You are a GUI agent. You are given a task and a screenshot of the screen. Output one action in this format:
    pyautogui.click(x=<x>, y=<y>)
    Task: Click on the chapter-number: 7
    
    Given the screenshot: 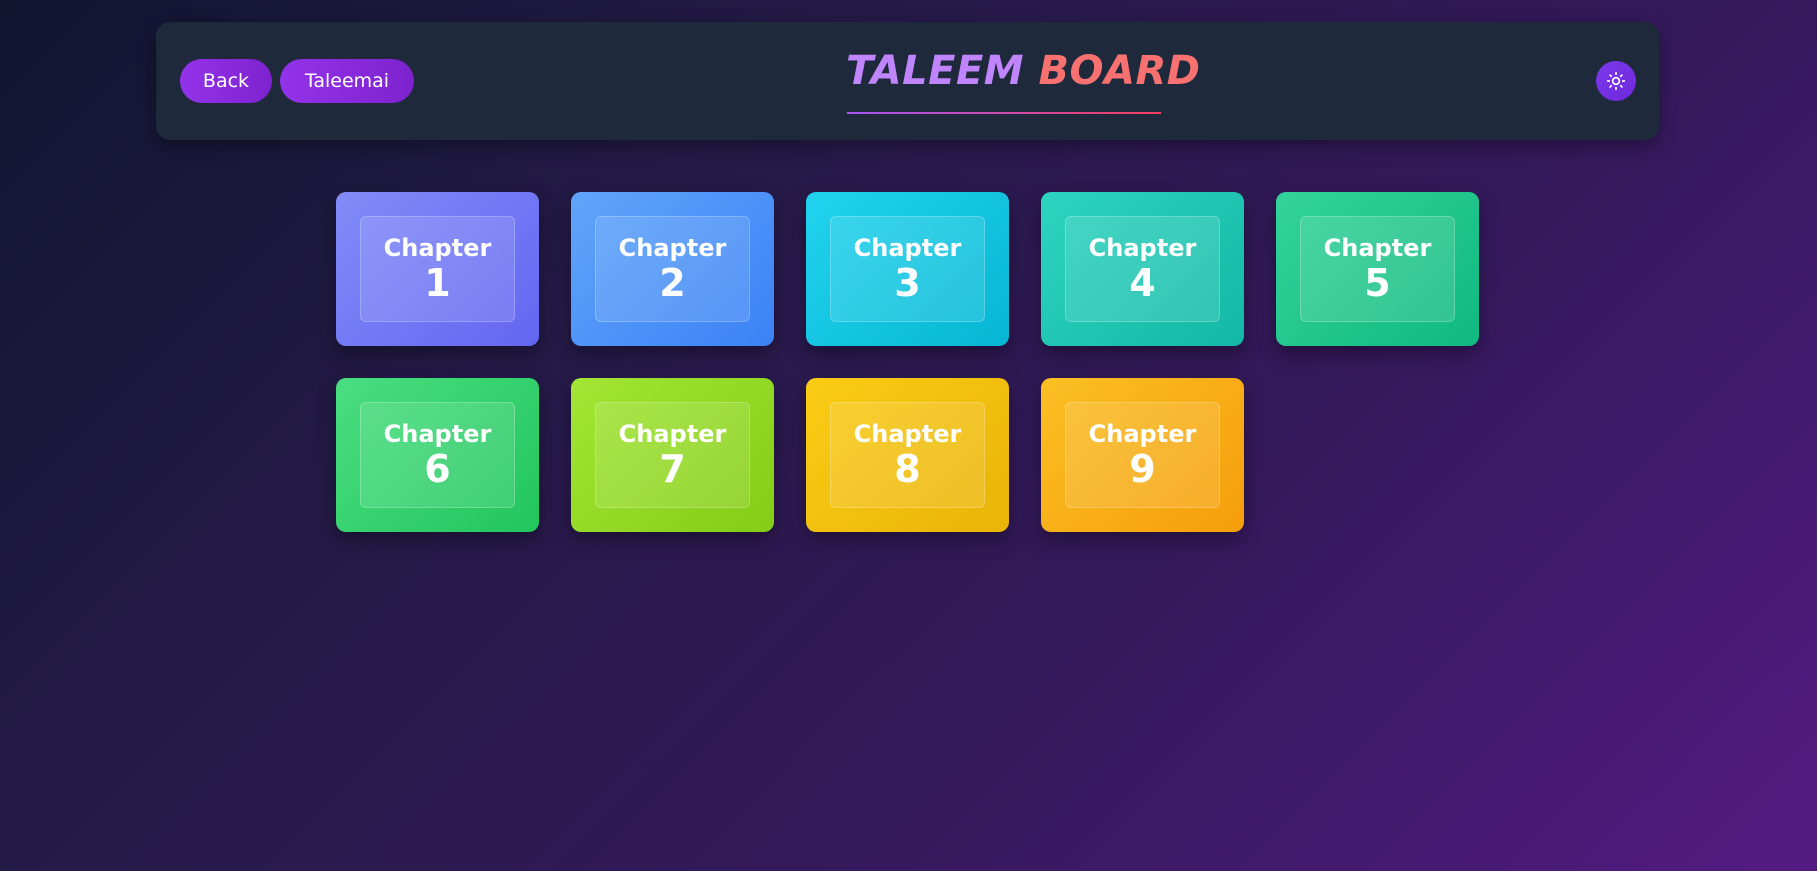 What is the action you would take?
    pyautogui.click(x=672, y=469)
    